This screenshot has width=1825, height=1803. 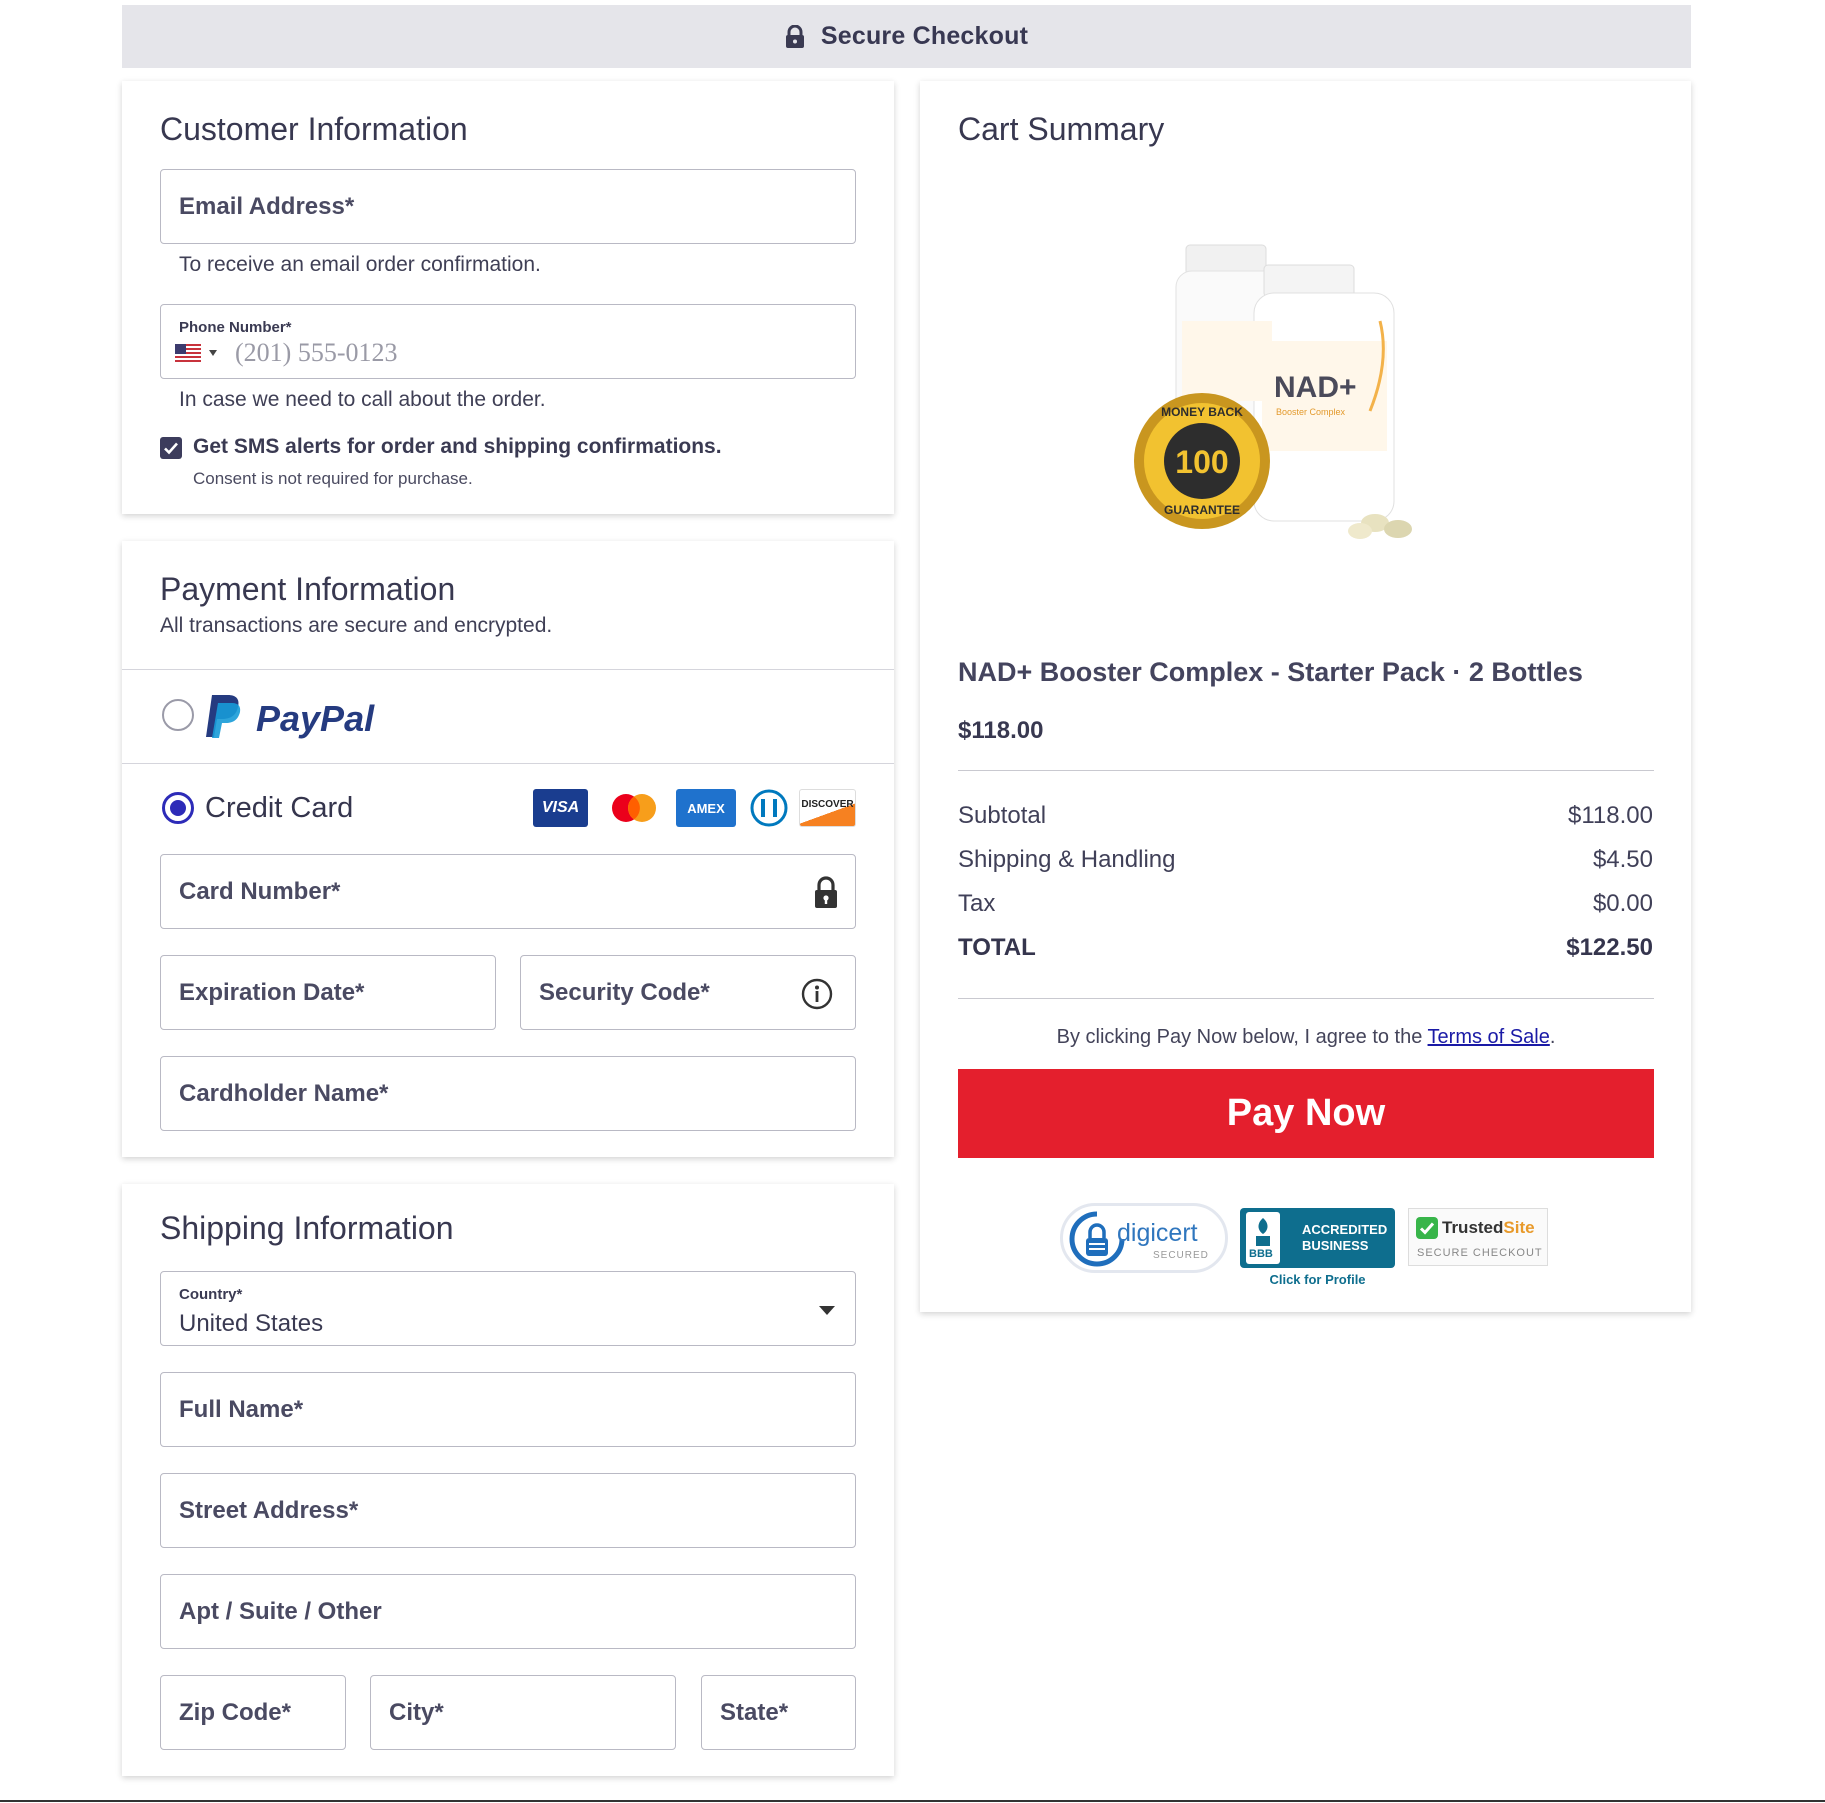 What do you see at coordinates (1315, 387) in the screenshot?
I see `svg-text: NAD+` at bounding box center [1315, 387].